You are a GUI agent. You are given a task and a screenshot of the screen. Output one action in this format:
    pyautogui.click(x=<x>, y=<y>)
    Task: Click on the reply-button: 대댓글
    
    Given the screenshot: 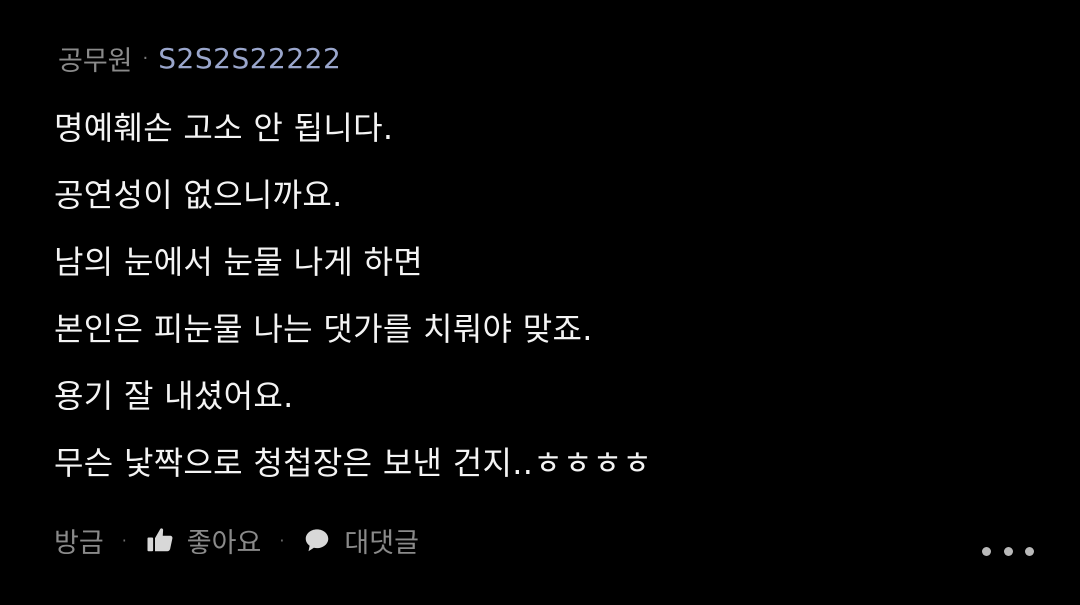 What is the action you would take?
    pyautogui.click(x=360, y=540)
    